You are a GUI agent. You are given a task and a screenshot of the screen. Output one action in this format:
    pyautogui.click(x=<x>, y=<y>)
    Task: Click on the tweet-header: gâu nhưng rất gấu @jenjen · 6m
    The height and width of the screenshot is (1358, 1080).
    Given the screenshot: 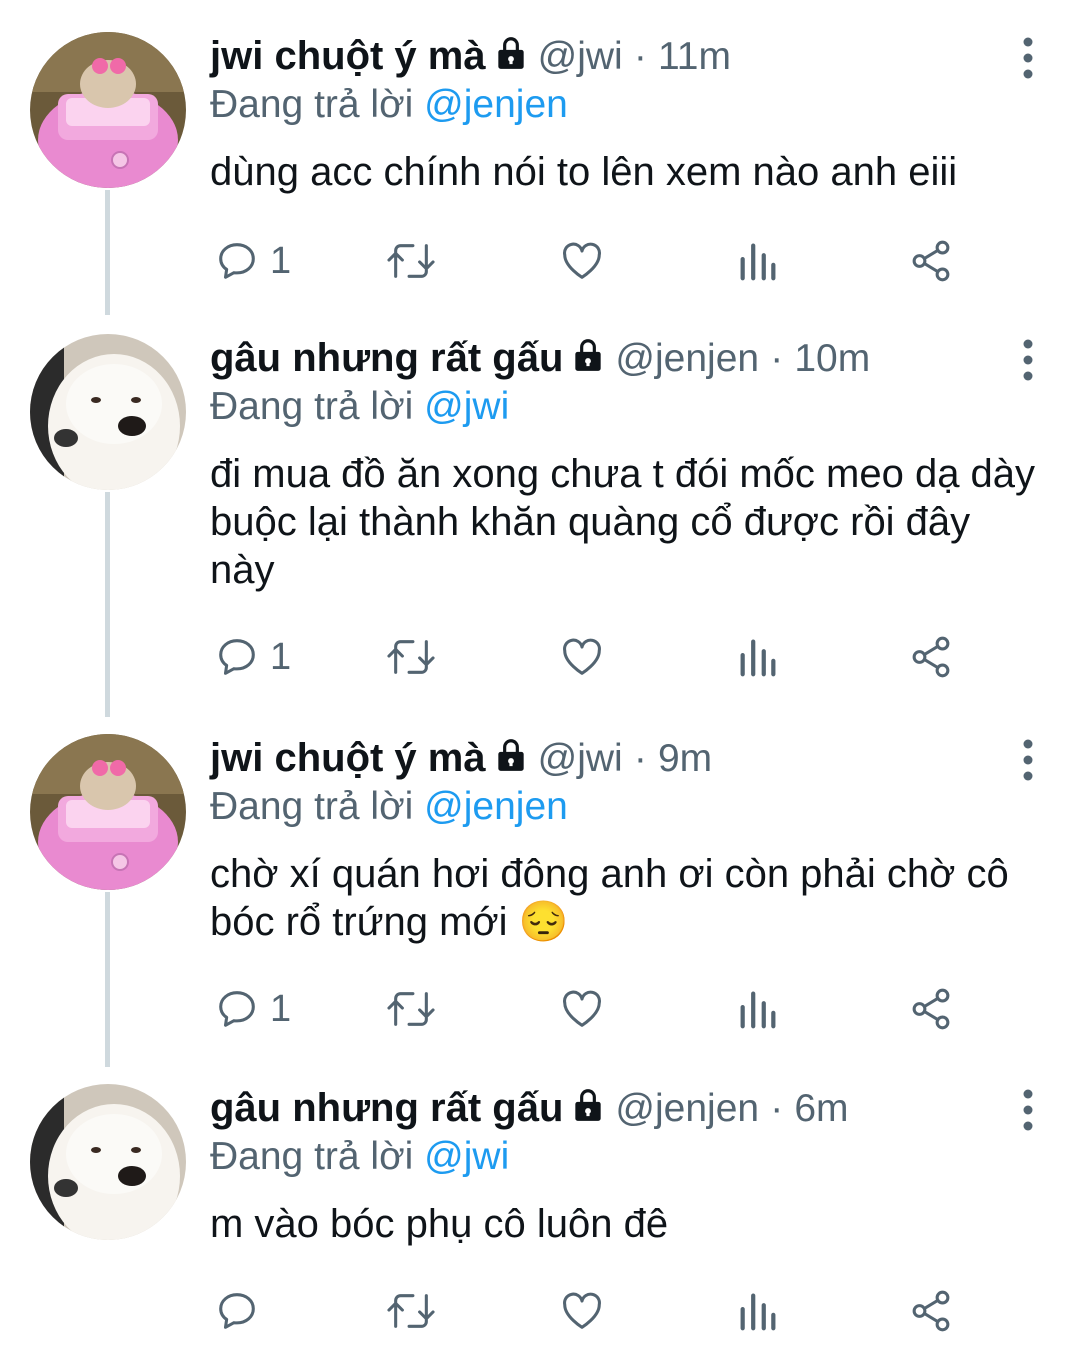 What is the action you would take?
    pyautogui.click(x=625, y=1108)
    